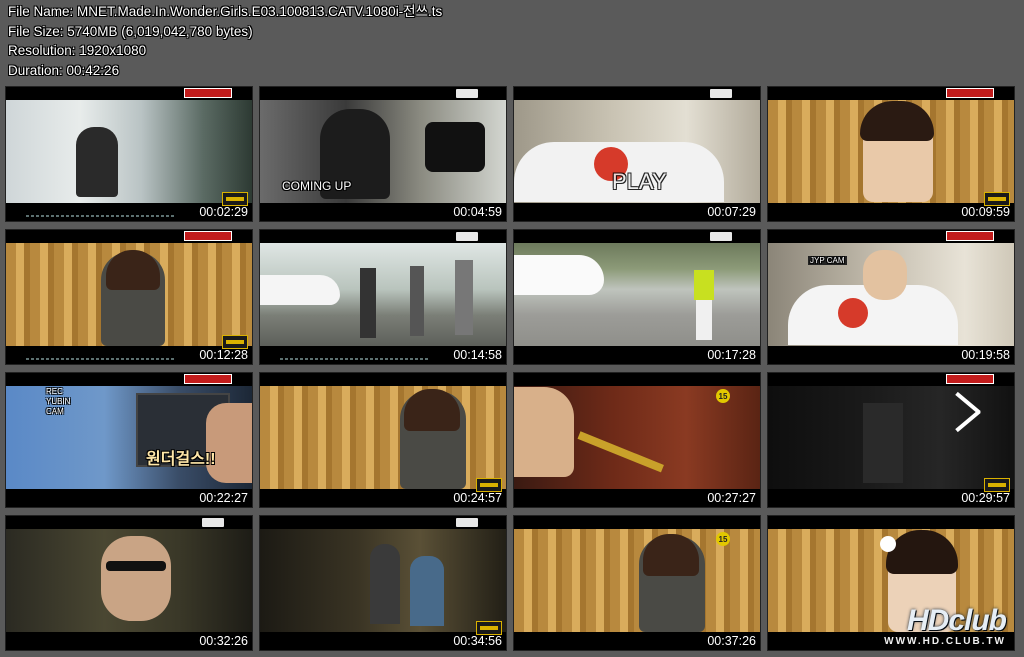 The width and height of the screenshot is (1024, 657). Describe the element at coordinates (637, 440) in the screenshot. I see `thumbnail-11: 15 00:27:27` at that location.